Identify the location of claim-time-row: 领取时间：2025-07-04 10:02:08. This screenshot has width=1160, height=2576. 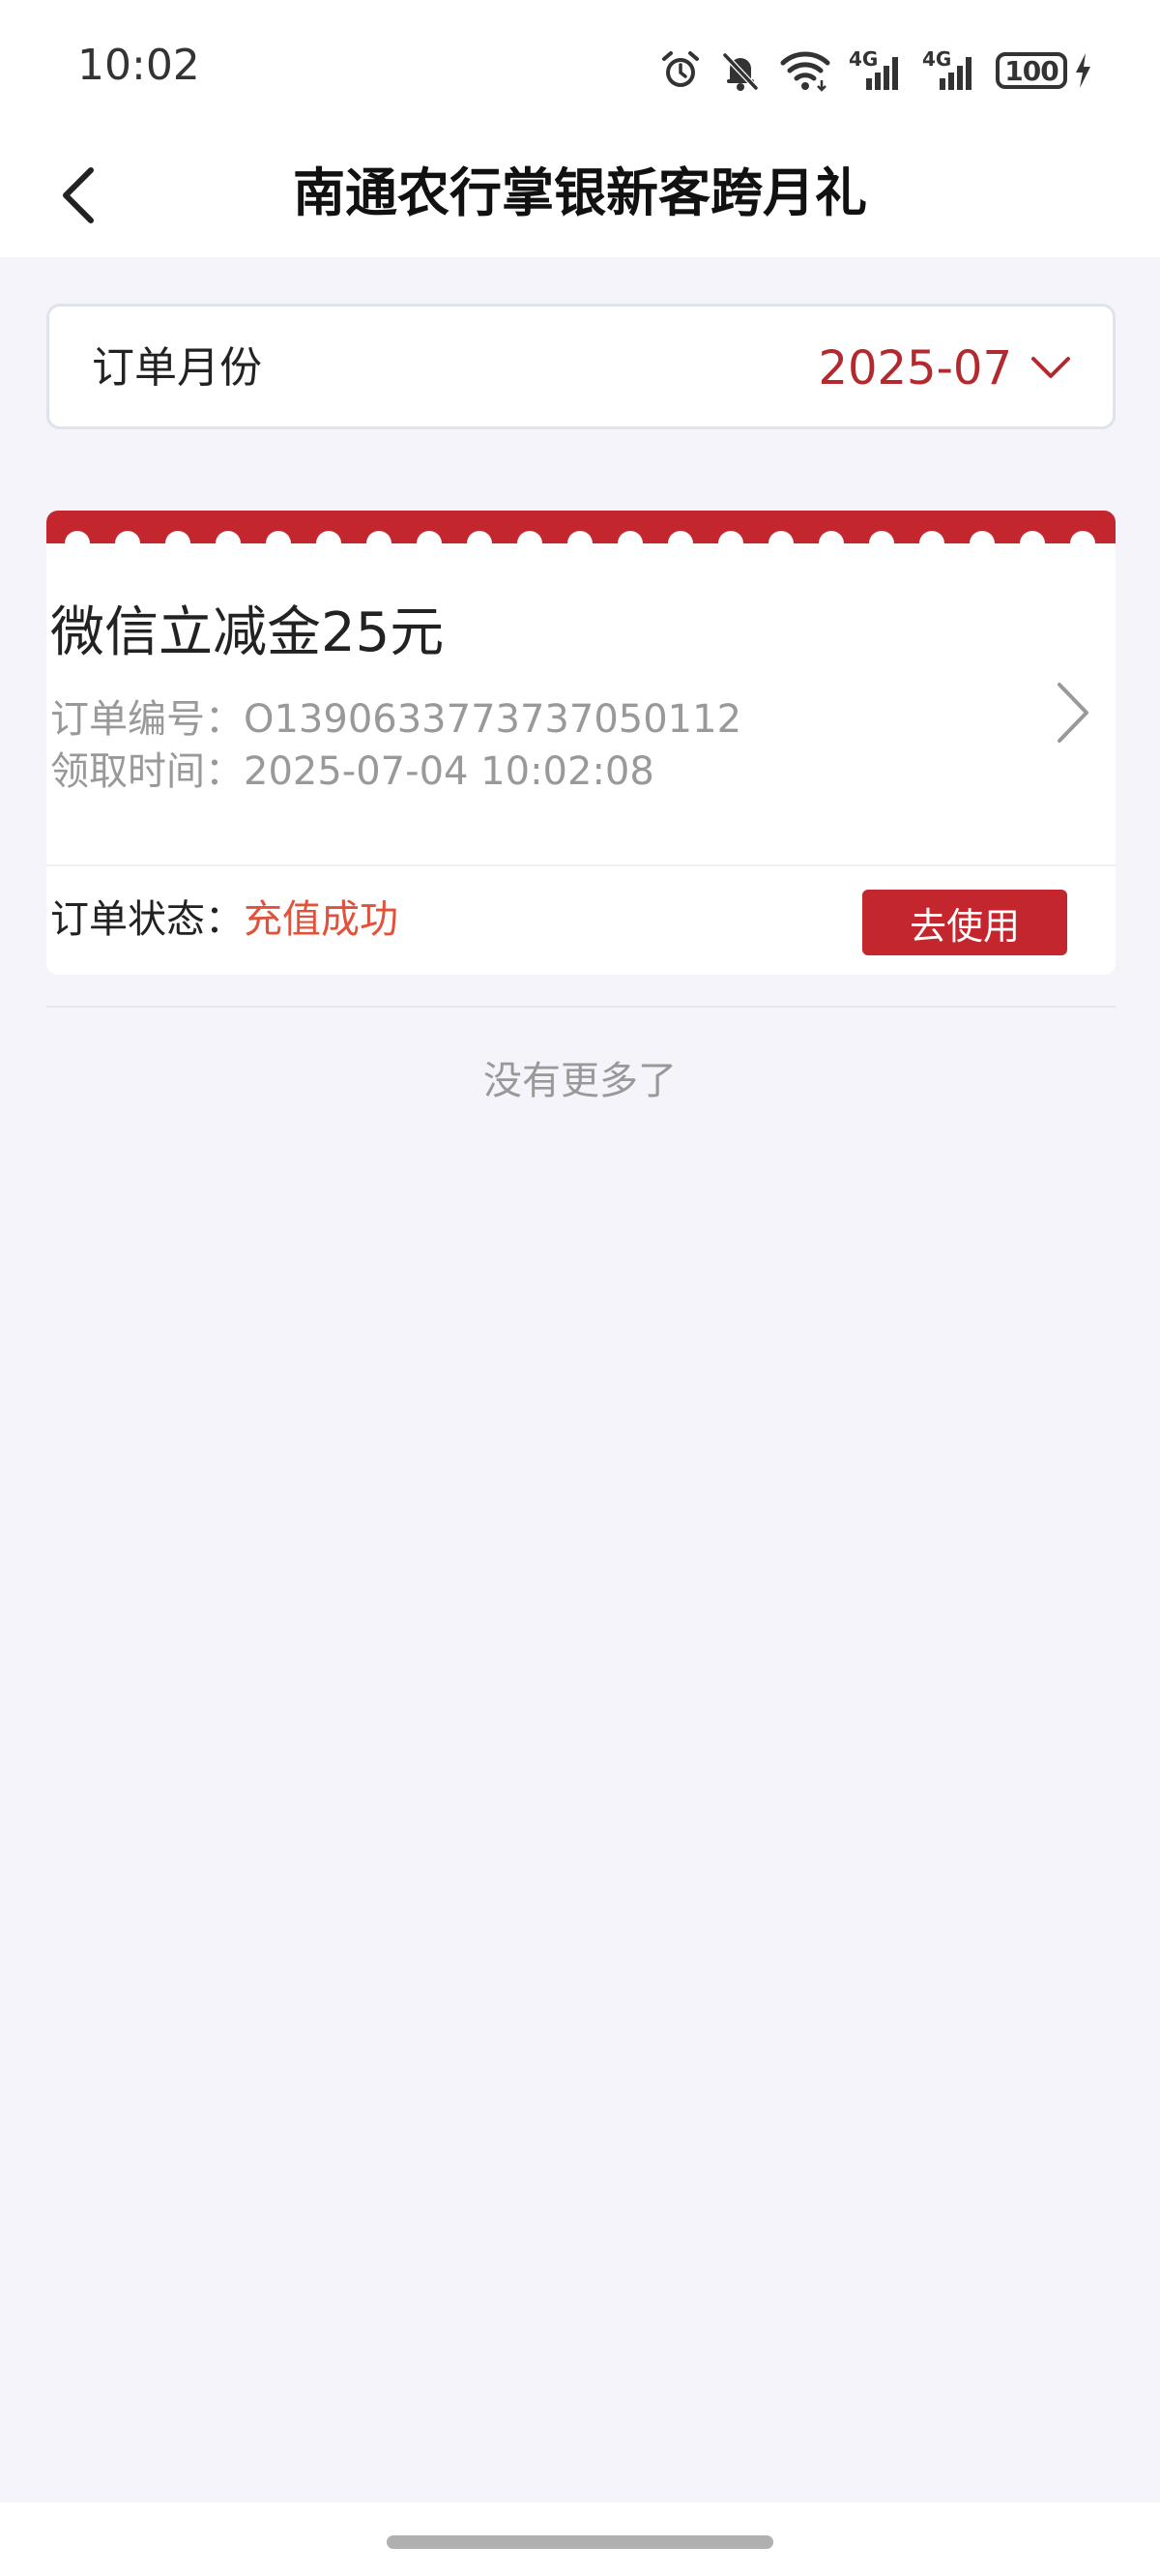
(352, 771).